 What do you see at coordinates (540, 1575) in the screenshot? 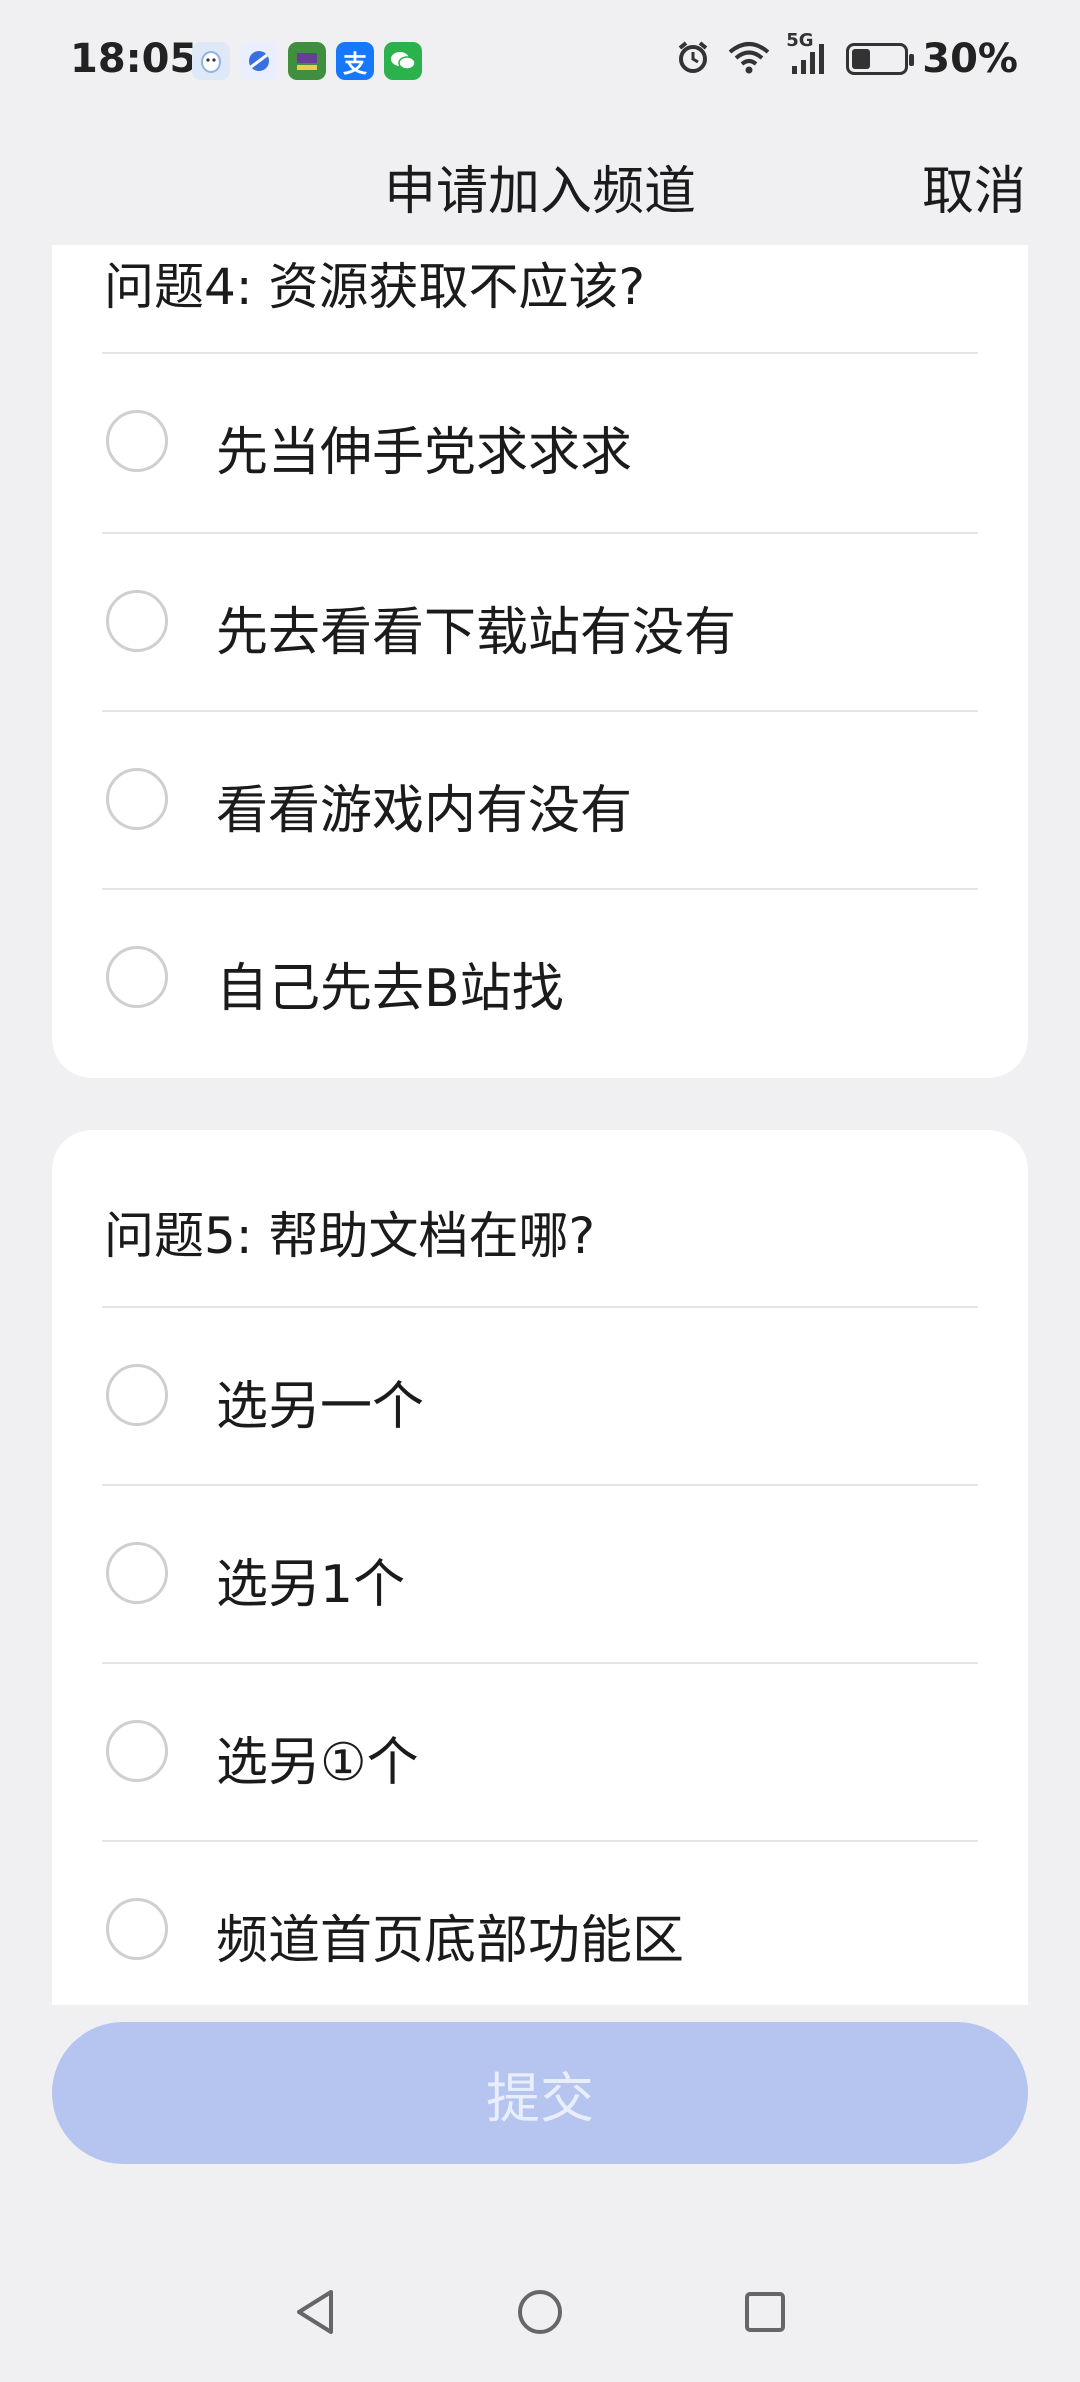
I see `option-item: 选另1个` at bounding box center [540, 1575].